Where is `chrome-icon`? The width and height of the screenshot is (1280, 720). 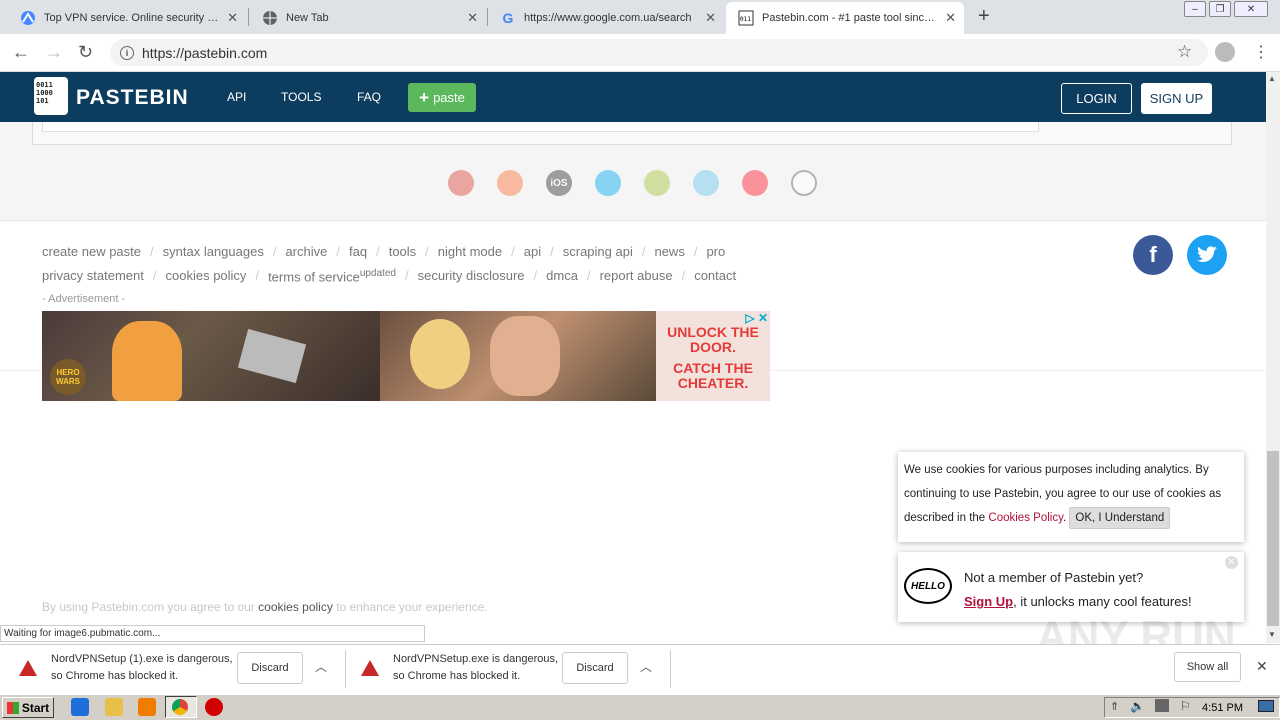 chrome-icon is located at coordinates (461, 183).